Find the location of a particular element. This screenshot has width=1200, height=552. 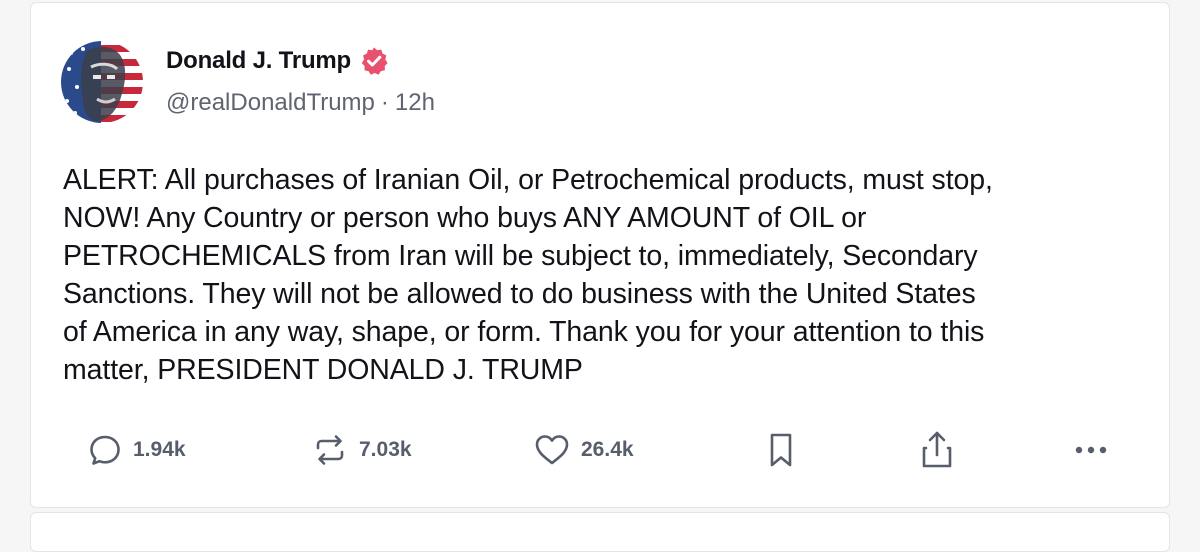

reply-button: 1.94k is located at coordinates (136, 450).